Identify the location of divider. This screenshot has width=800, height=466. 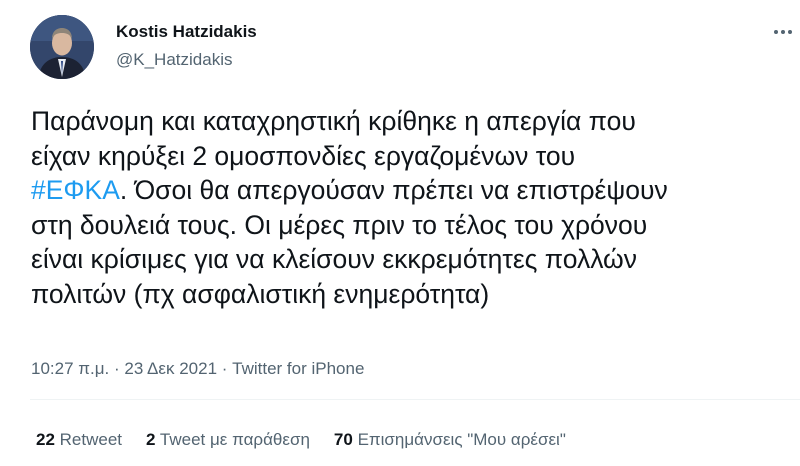
(415, 399).